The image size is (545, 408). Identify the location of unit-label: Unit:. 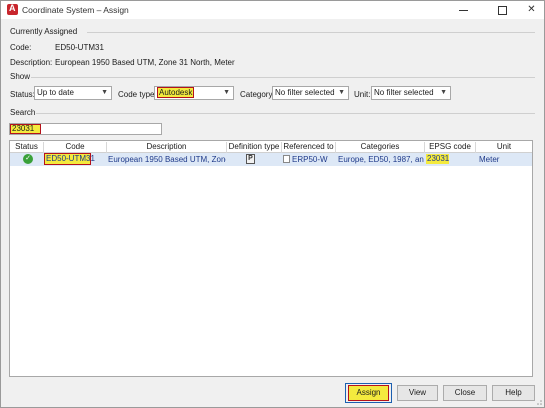
(362, 94).